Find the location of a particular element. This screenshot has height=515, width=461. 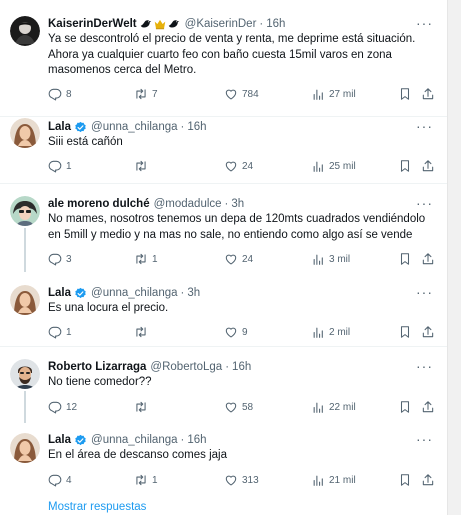

views-button: 27 mil is located at coordinates (334, 94).